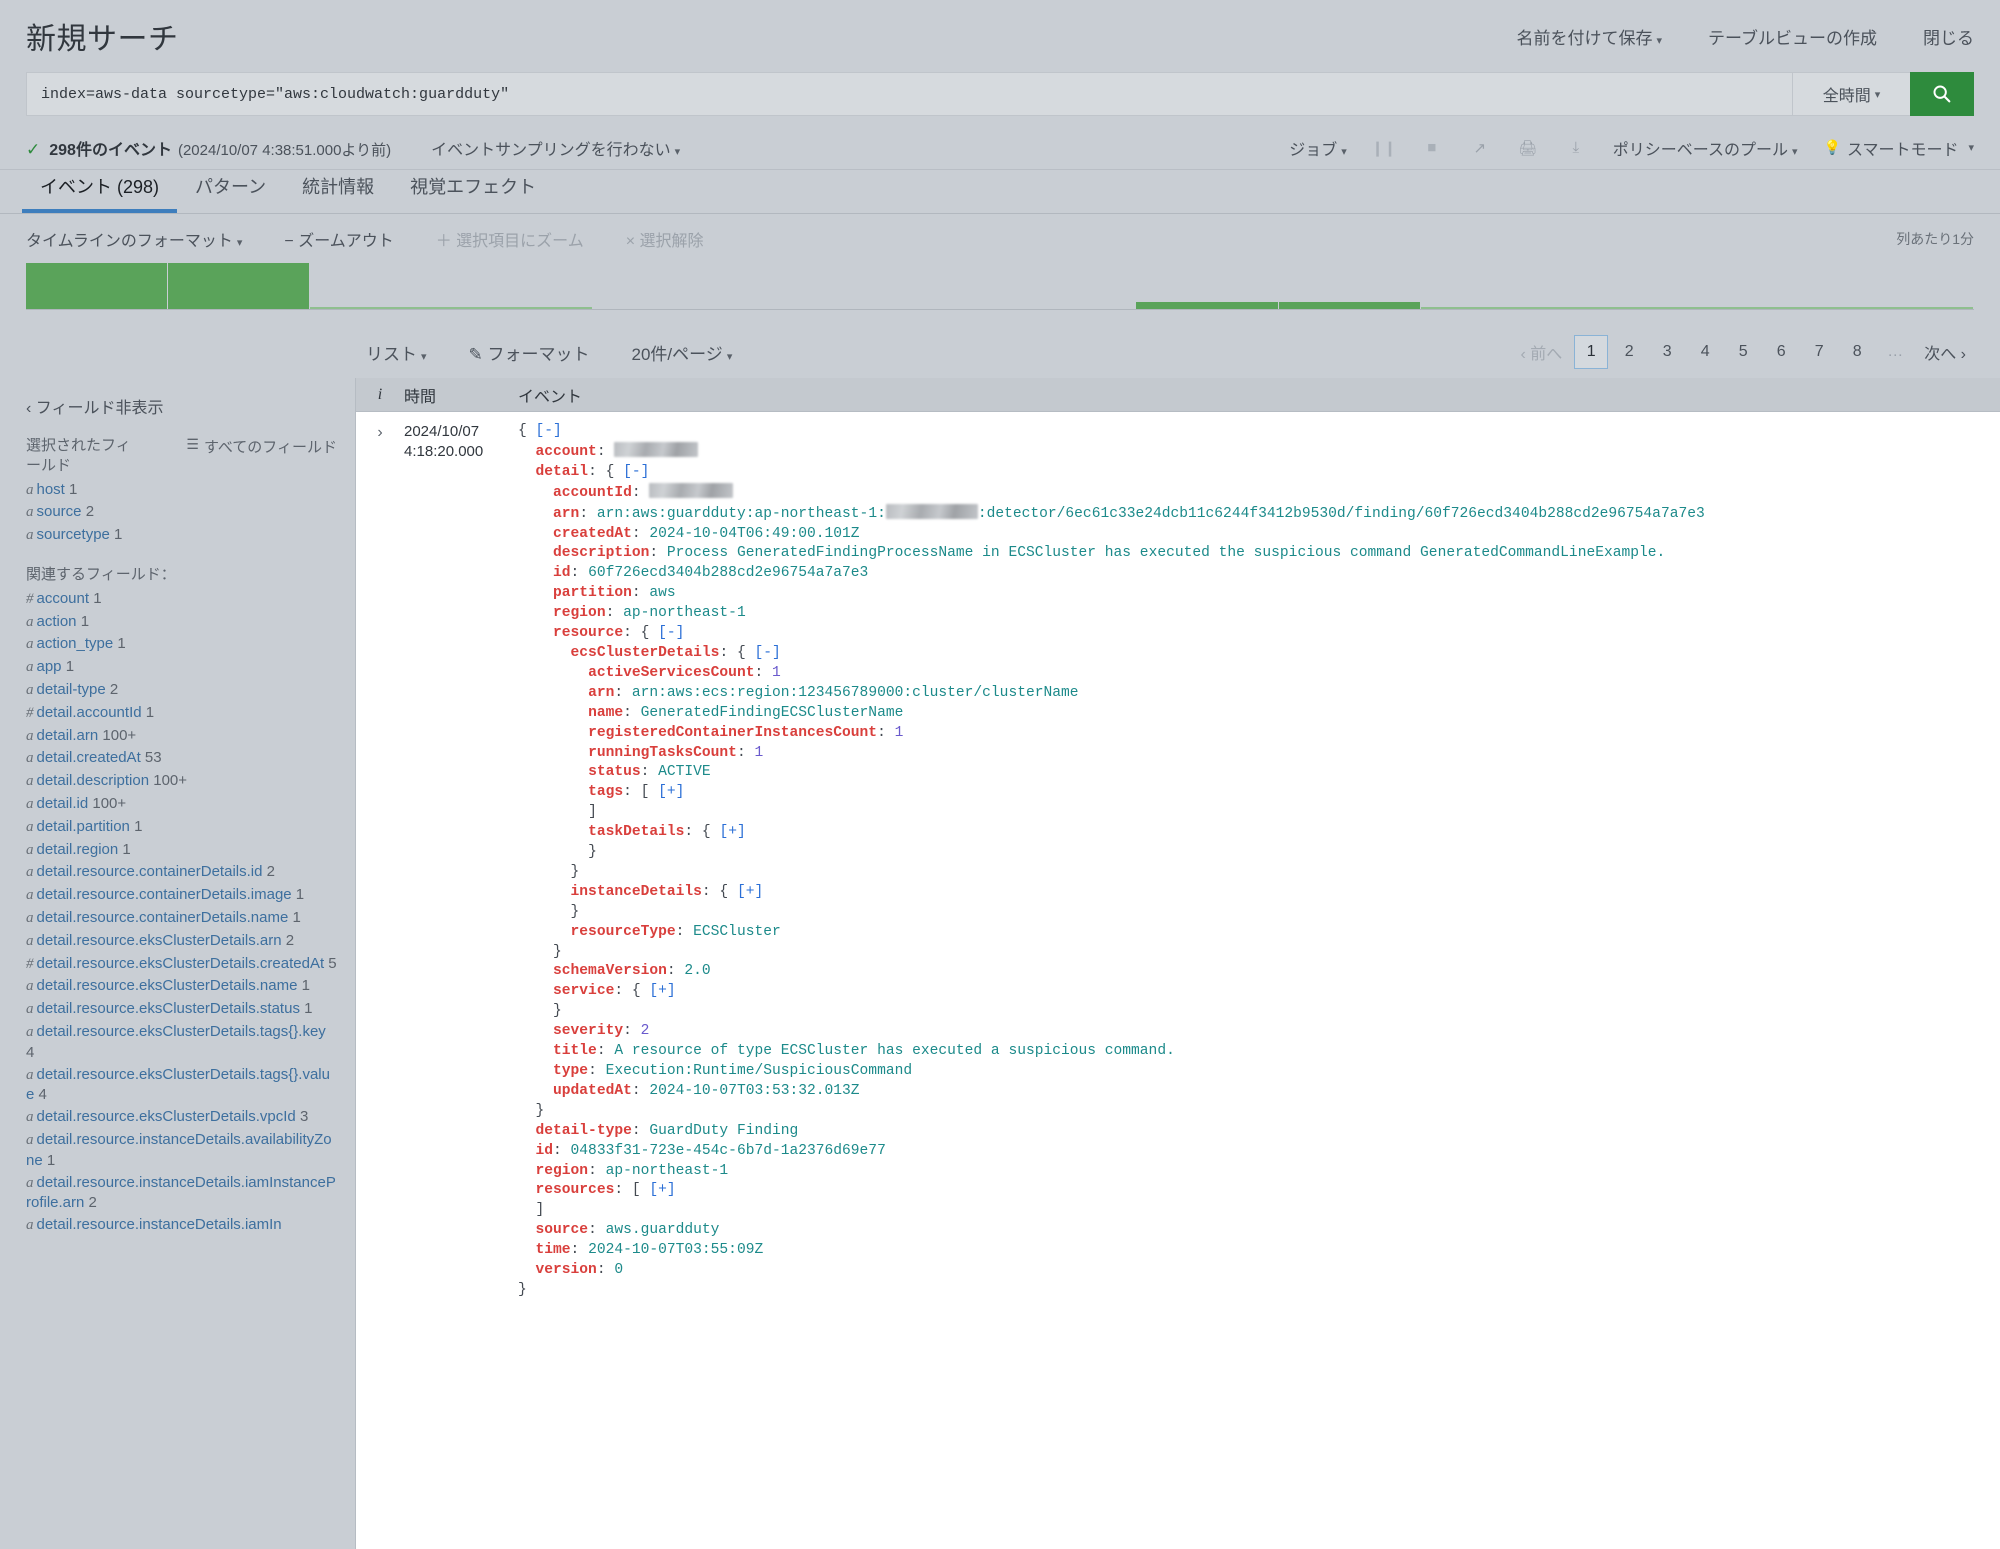 The image size is (2000, 1549). I want to click on json-string-value: 2024-10-07T03:55:09Z, so click(675, 1250).